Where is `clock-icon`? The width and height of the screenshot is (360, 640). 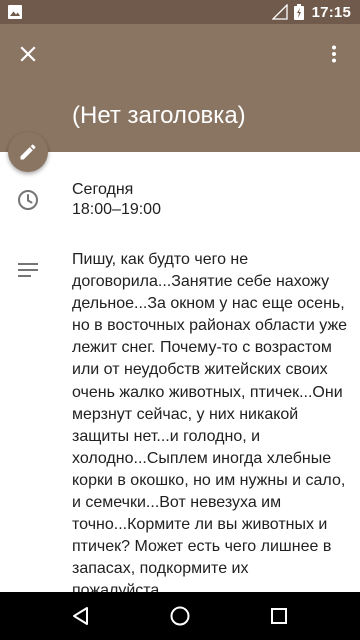
clock-icon is located at coordinates (28, 200).